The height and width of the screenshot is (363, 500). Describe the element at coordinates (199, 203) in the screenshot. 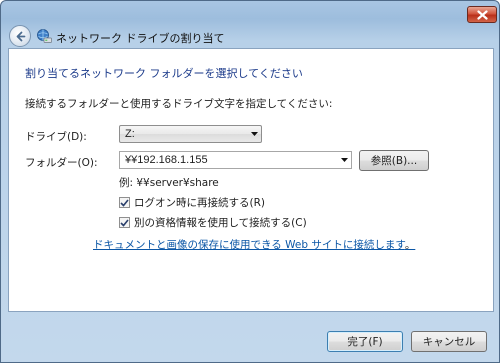

I see `reconnect-label: ログオン時に再接続する(R)` at that location.